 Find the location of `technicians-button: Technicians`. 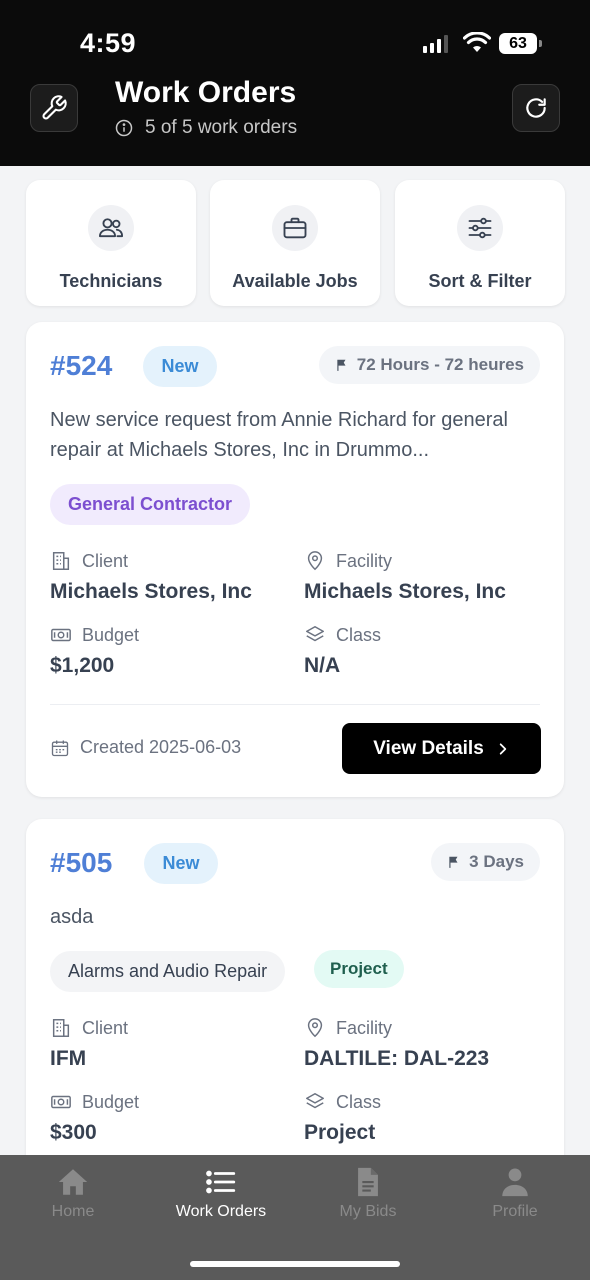

technicians-button: Technicians is located at coordinates (111, 243).